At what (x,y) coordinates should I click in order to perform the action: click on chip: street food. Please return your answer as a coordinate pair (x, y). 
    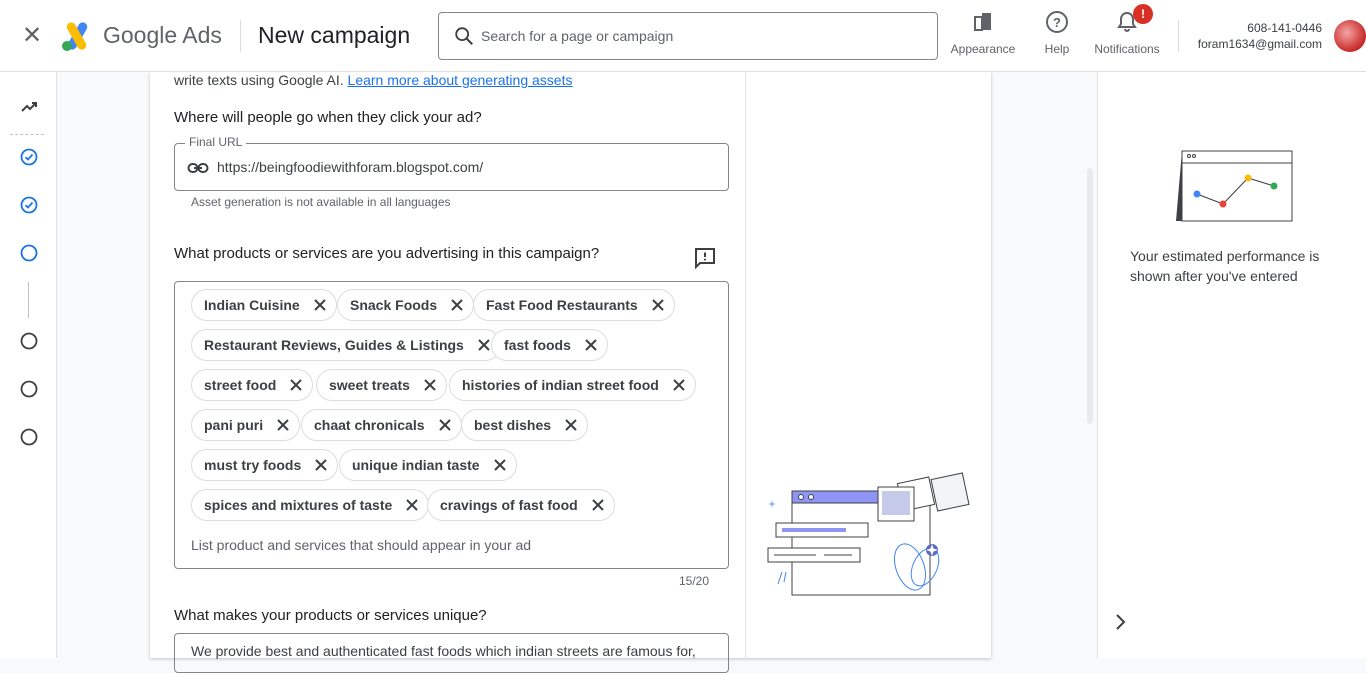
    Looking at the image, I should click on (252, 385).